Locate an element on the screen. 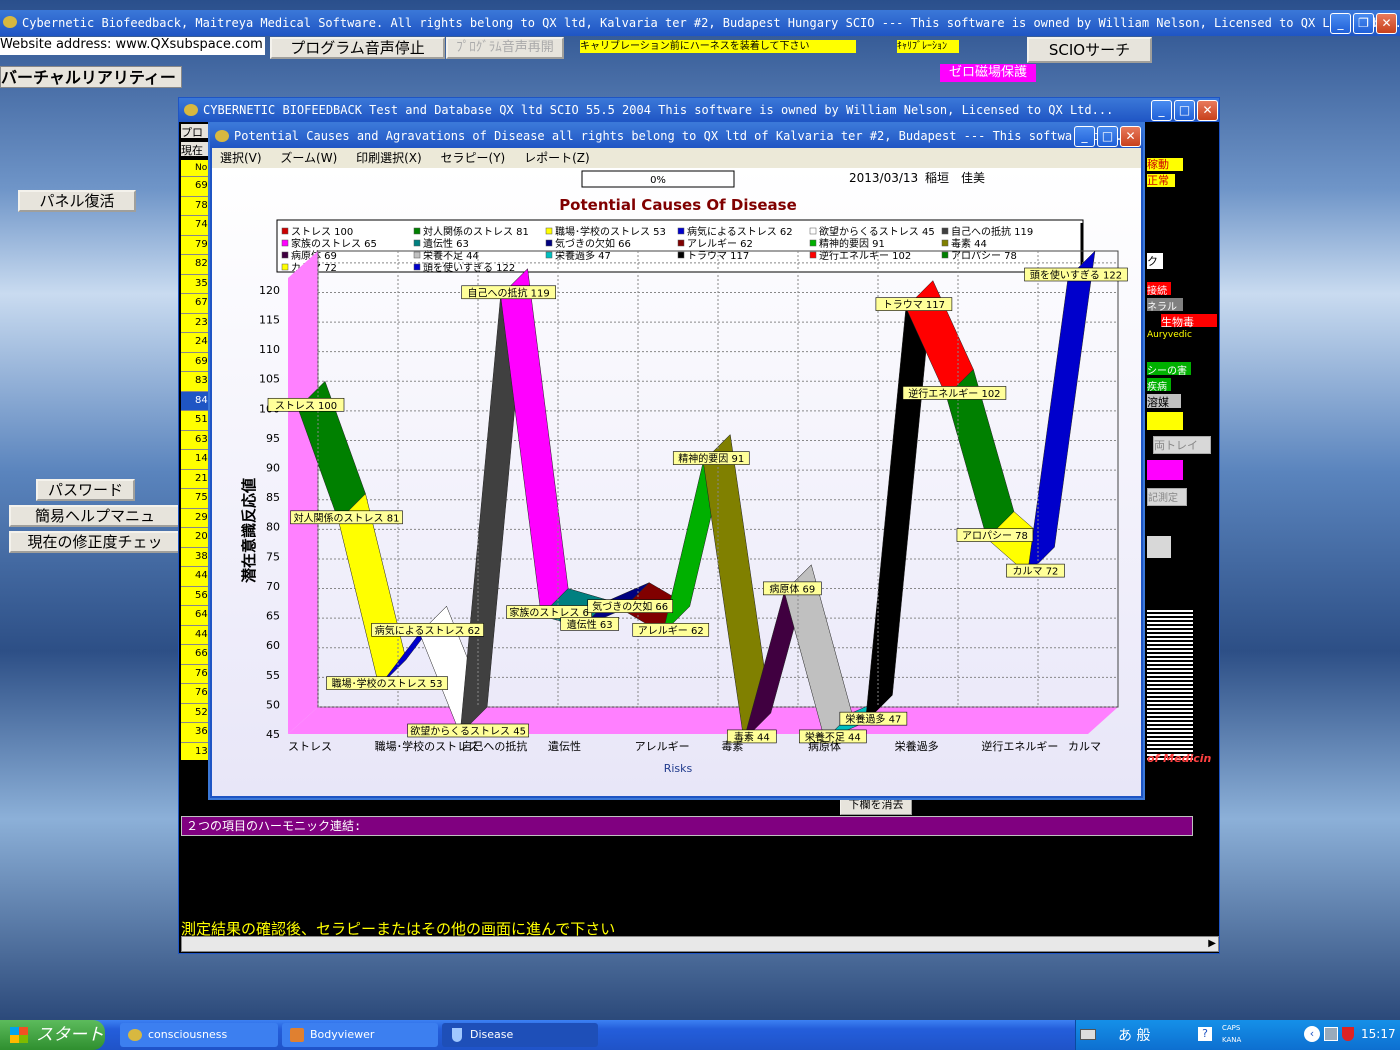 The height and width of the screenshot is (1050, 1400). row-number: 23 is located at coordinates (196, 322).